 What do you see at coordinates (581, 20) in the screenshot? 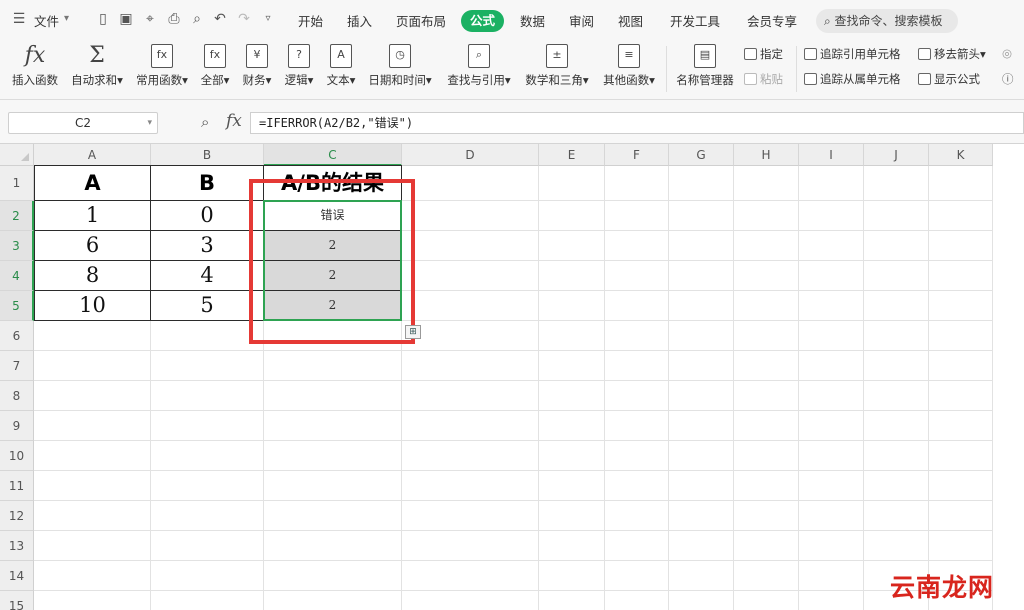
I see `tab-review: 审阅` at bounding box center [581, 20].